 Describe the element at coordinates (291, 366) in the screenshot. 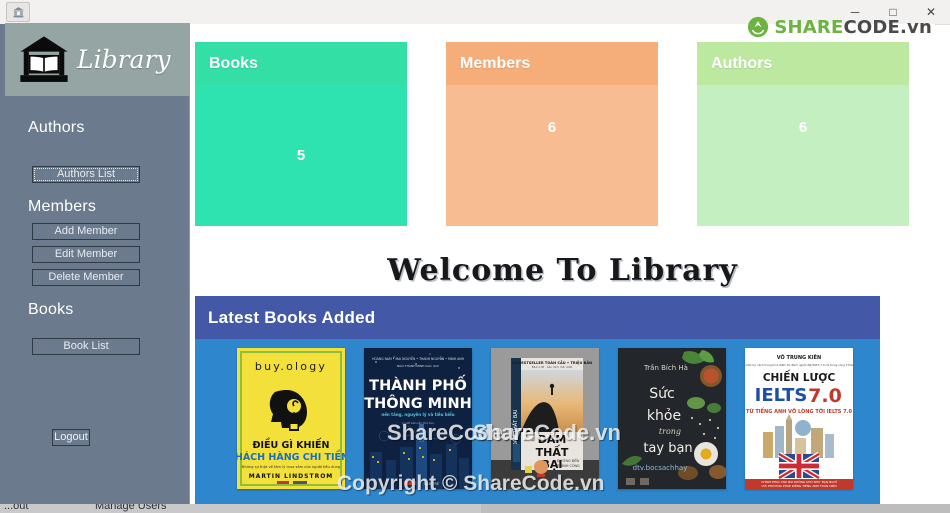

I see `svg-text: buy.ology` at that location.